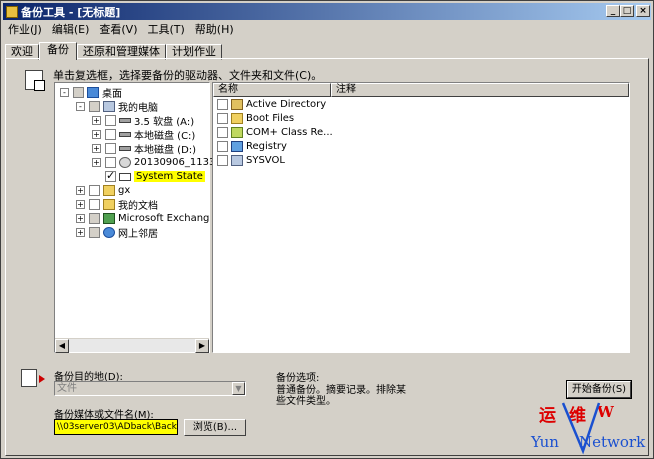  Describe the element at coordinates (327, 29) in the screenshot. I see `menu-bar: 作业(J) 编辑(E) 查看(V) 工具(T) 帮助(H)` at that location.